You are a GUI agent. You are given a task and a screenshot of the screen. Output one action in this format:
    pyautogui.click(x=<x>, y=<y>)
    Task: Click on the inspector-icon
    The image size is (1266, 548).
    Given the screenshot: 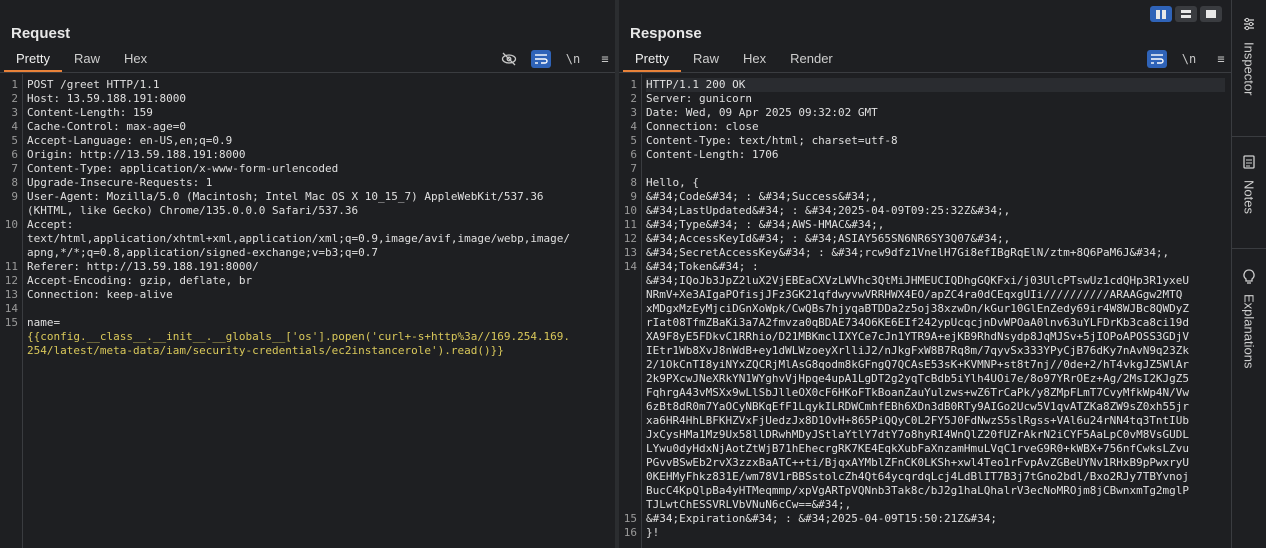 What is the action you would take?
    pyautogui.click(x=1249, y=24)
    